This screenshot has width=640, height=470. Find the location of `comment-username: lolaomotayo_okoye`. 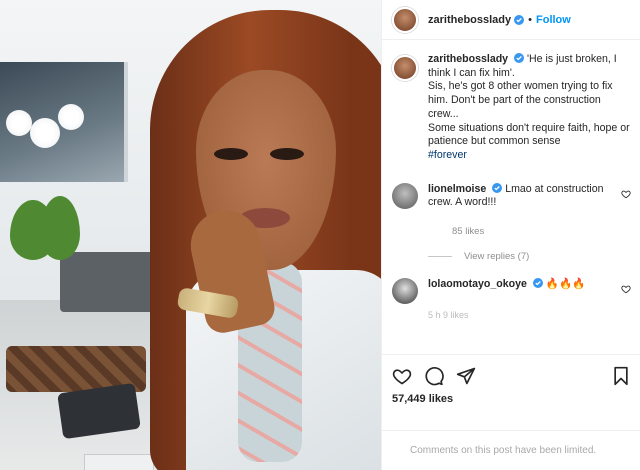

comment-username: lolaomotayo_okoye is located at coordinates (477, 284).